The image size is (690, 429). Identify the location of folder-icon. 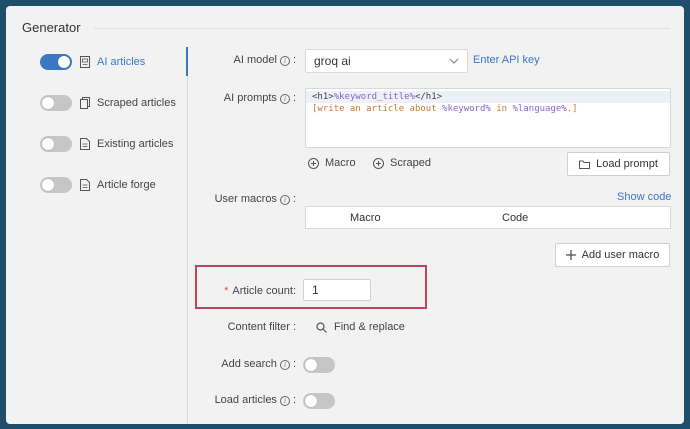
(585, 164).